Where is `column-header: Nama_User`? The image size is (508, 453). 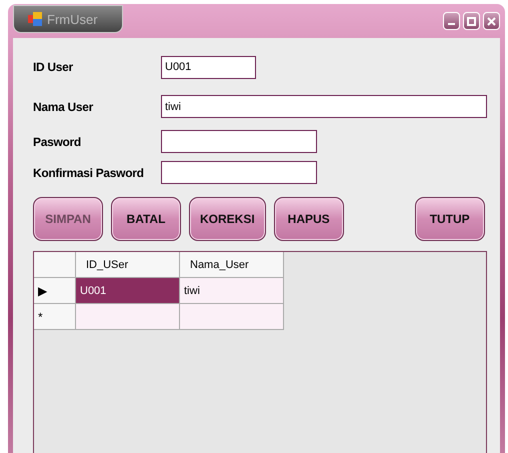 column-header: Nama_User is located at coordinates (232, 265).